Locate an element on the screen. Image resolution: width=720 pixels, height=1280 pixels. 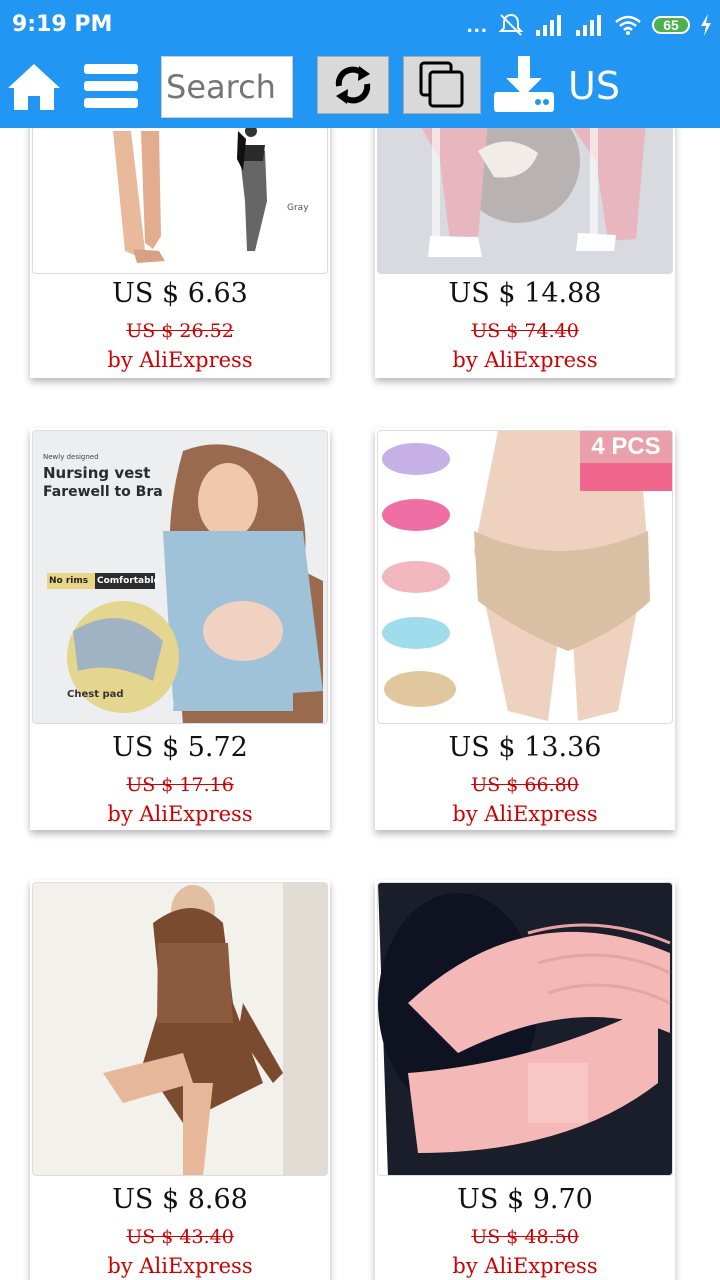
copy-button is located at coordinates (442, 85).